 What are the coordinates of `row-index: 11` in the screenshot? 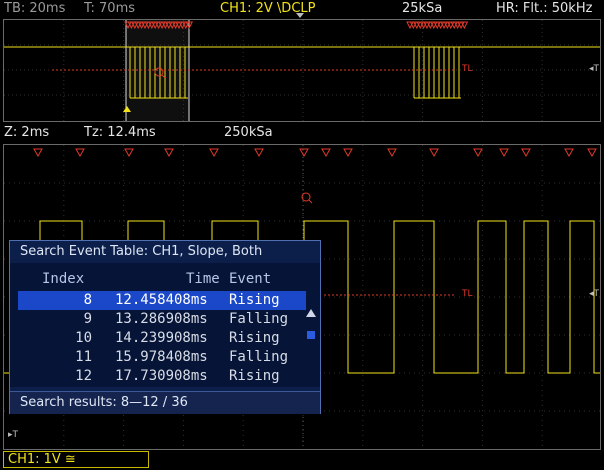 It's located at (83, 357).